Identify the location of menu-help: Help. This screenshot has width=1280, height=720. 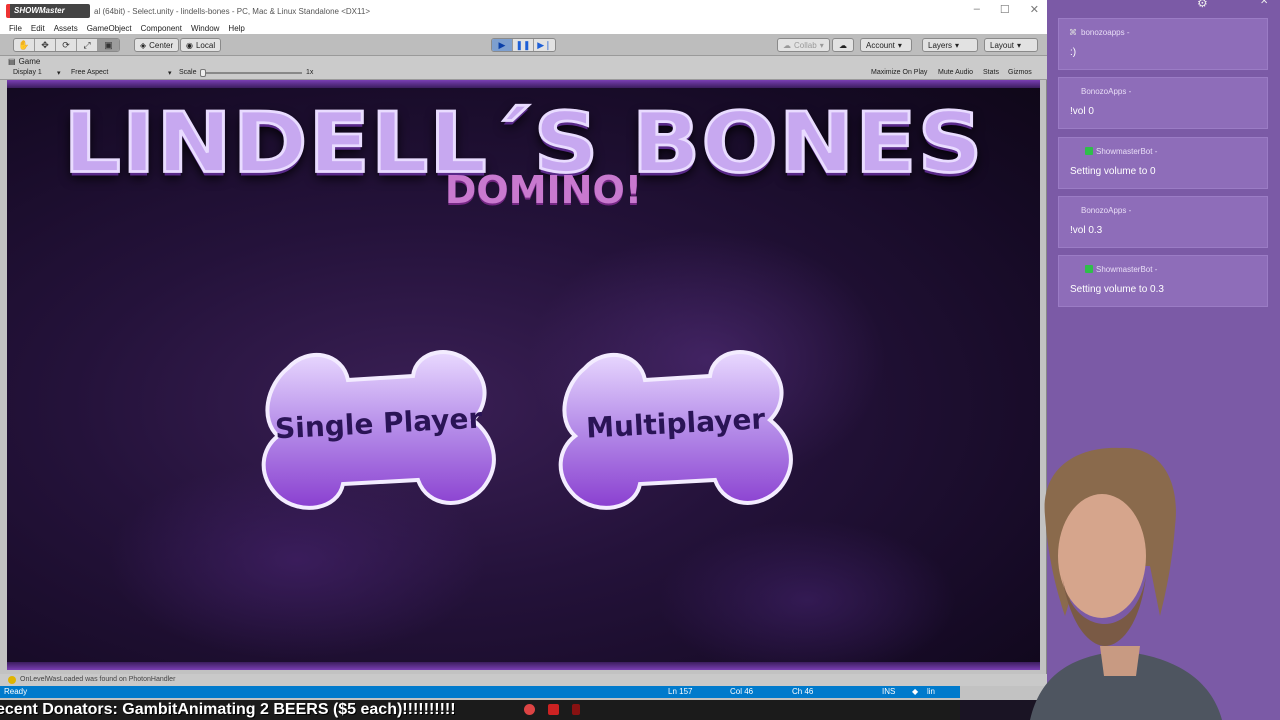
(236, 28).